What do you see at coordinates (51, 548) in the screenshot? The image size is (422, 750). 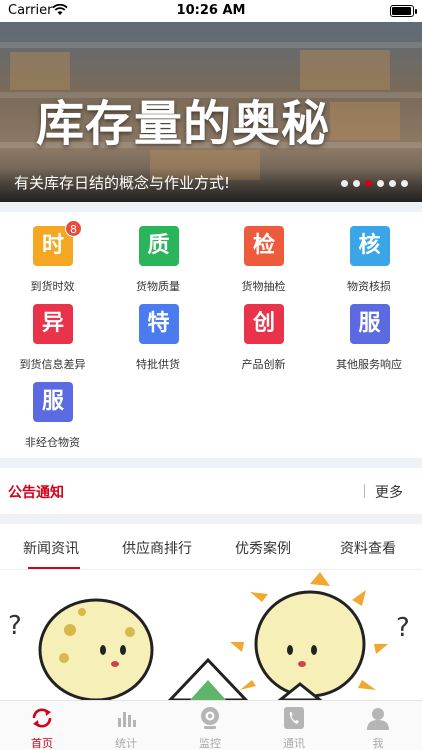 I see `tab-news: 新闻资讯` at bounding box center [51, 548].